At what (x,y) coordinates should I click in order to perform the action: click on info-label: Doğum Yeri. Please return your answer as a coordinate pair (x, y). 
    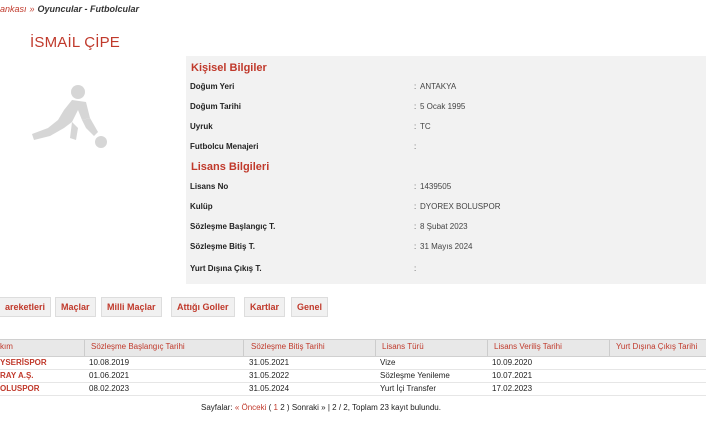
    Looking at the image, I should click on (212, 86).